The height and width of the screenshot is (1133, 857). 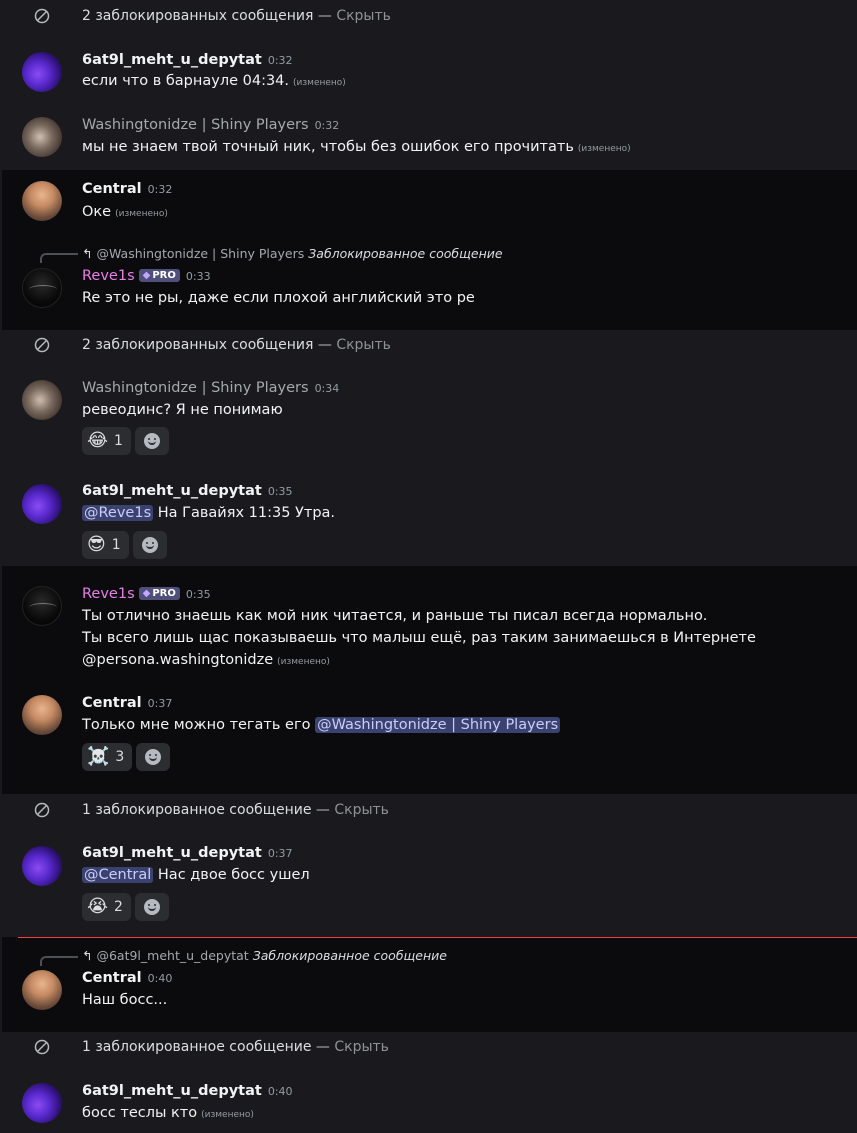 I want to click on timestamp: 0:33, so click(x=198, y=276).